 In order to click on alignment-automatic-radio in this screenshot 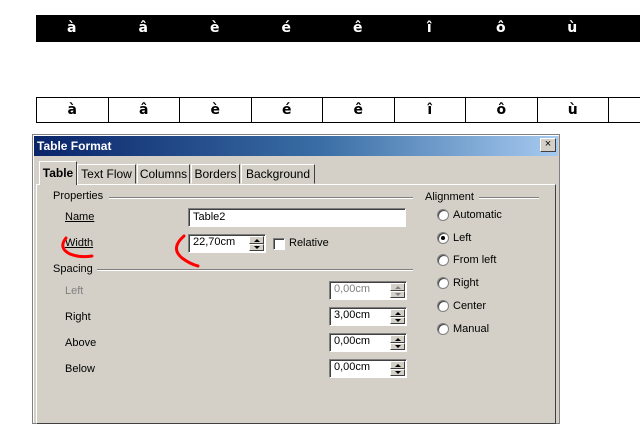, I will do `click(443, 215)`.